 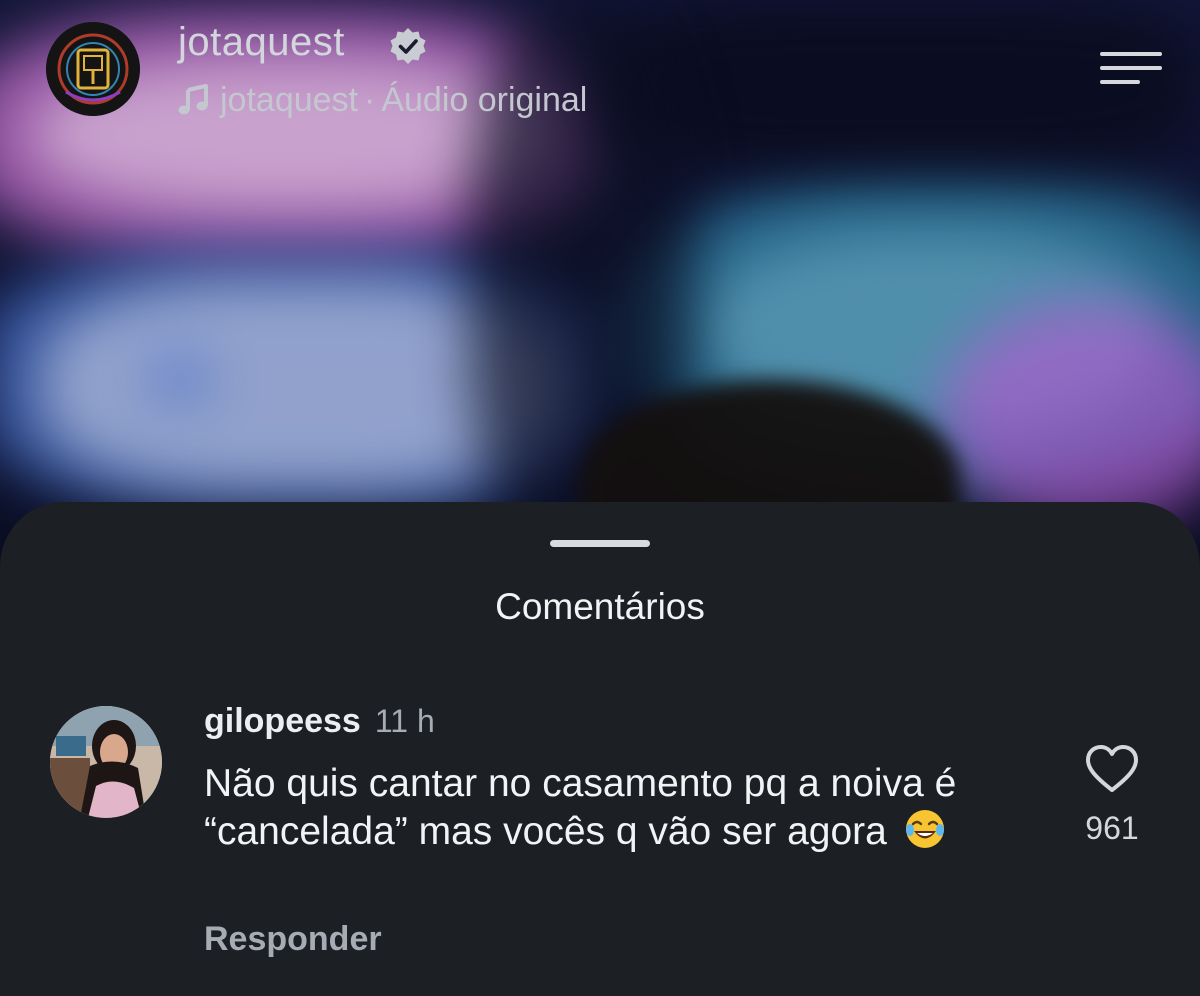 I want to click on music-note-icon, so click(x=193, y=99).